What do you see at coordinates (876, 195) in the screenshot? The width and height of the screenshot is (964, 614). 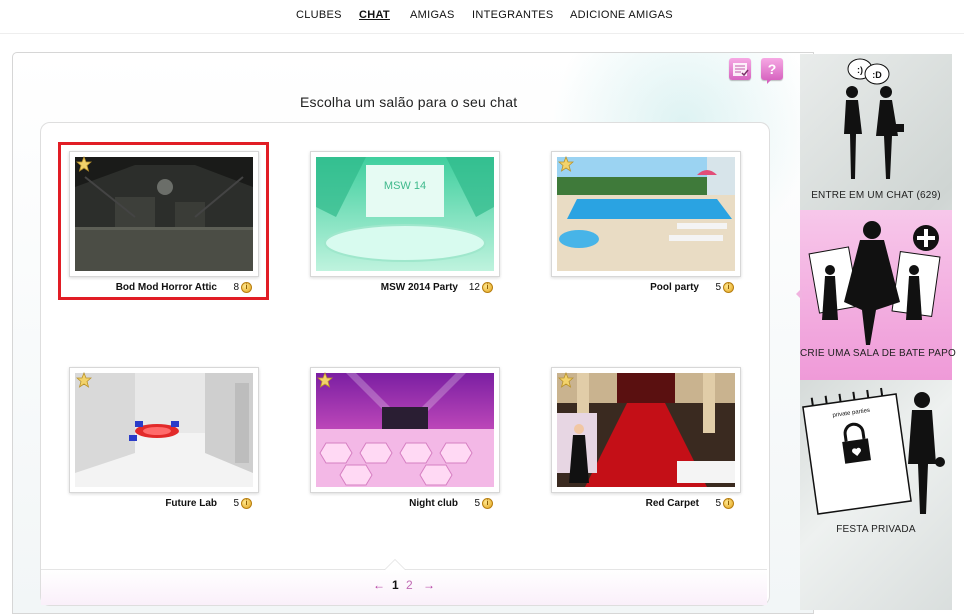 I see `sidebar-label: ENTRE EM UM CHAT (629)` at bounding box center [876, 195].